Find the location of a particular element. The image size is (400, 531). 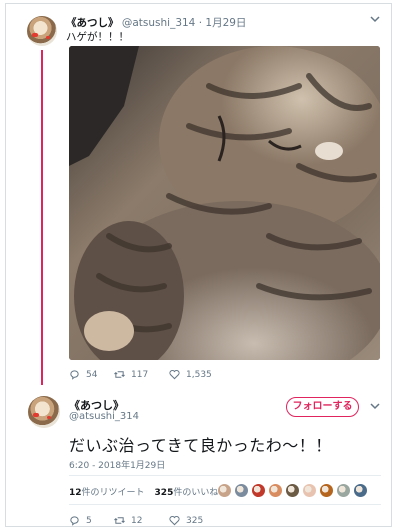

retweet-stat-count: 12 is located at coordinates (75, 493).